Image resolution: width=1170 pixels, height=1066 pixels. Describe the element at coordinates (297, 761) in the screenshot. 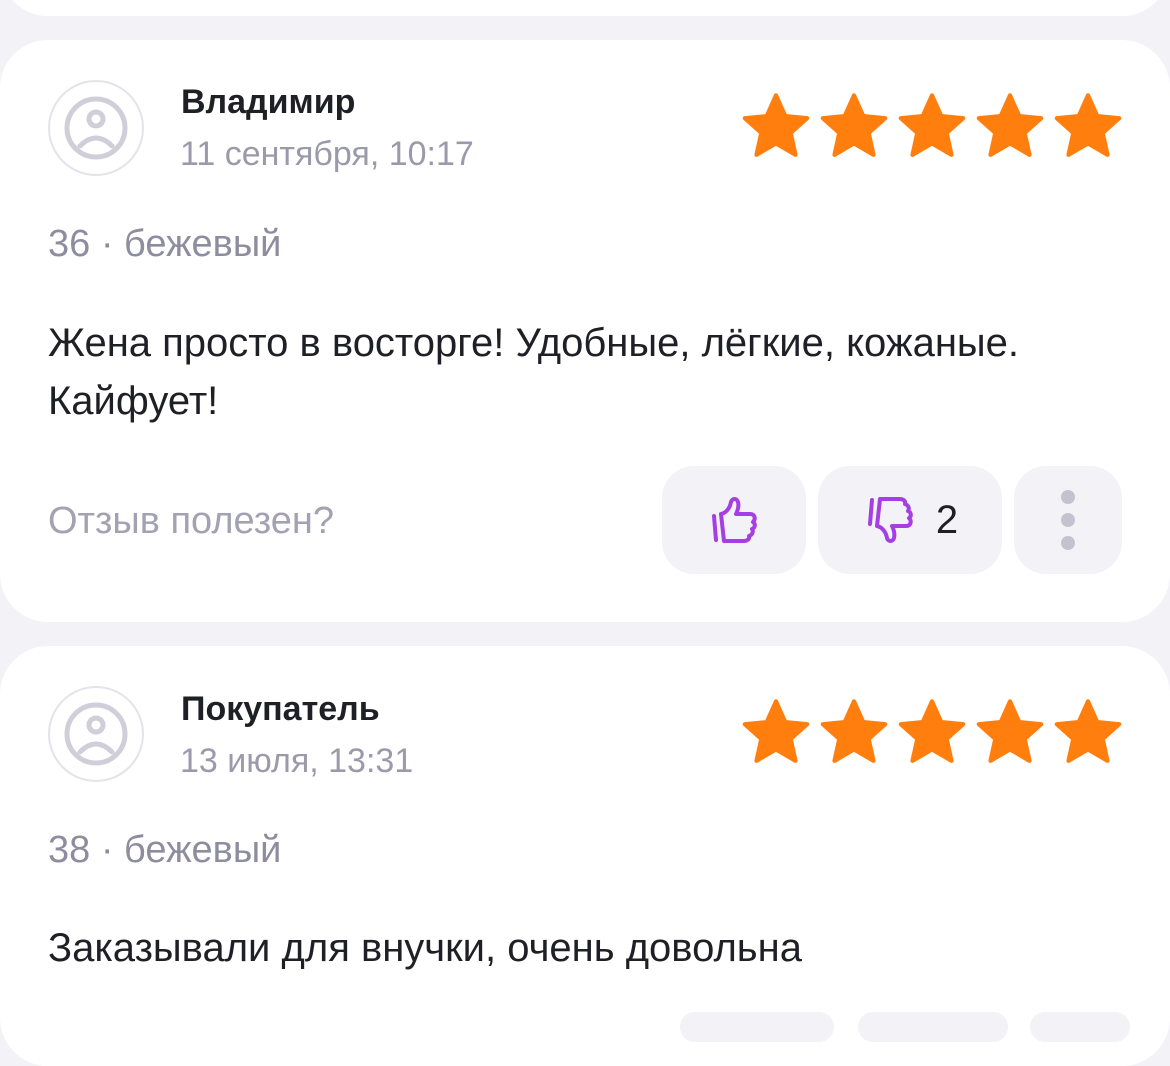

I see `review-date: 13 июля, 13:31` at that location.